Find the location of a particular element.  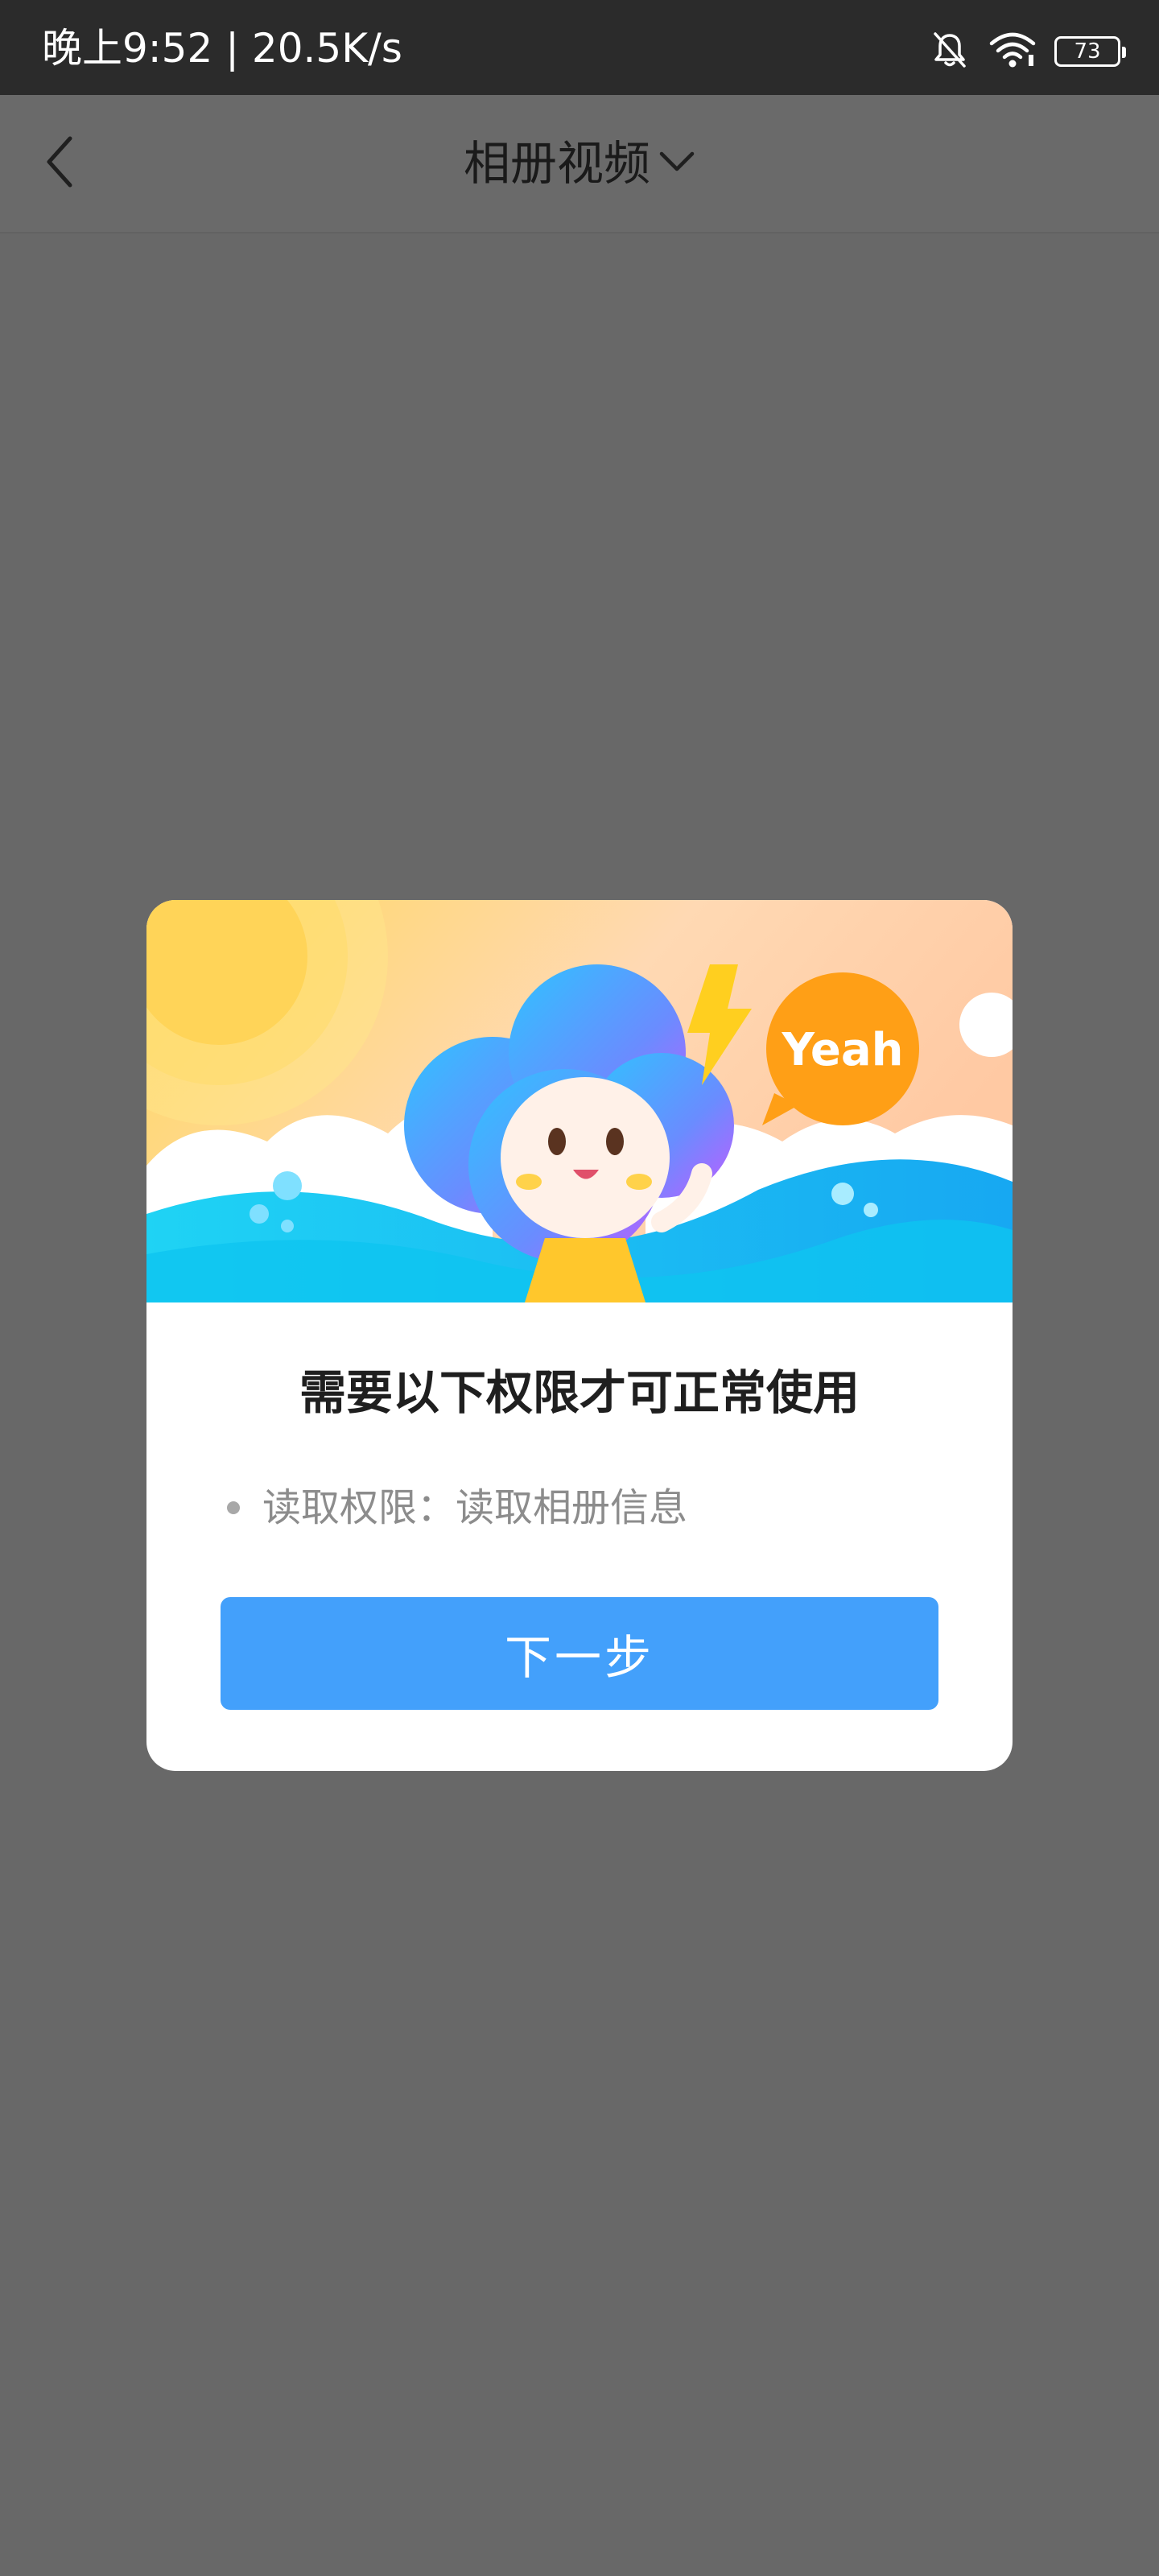

status-time-speed: 晚上9:52 | 20.5K/s is located at coordinates (222, 48).